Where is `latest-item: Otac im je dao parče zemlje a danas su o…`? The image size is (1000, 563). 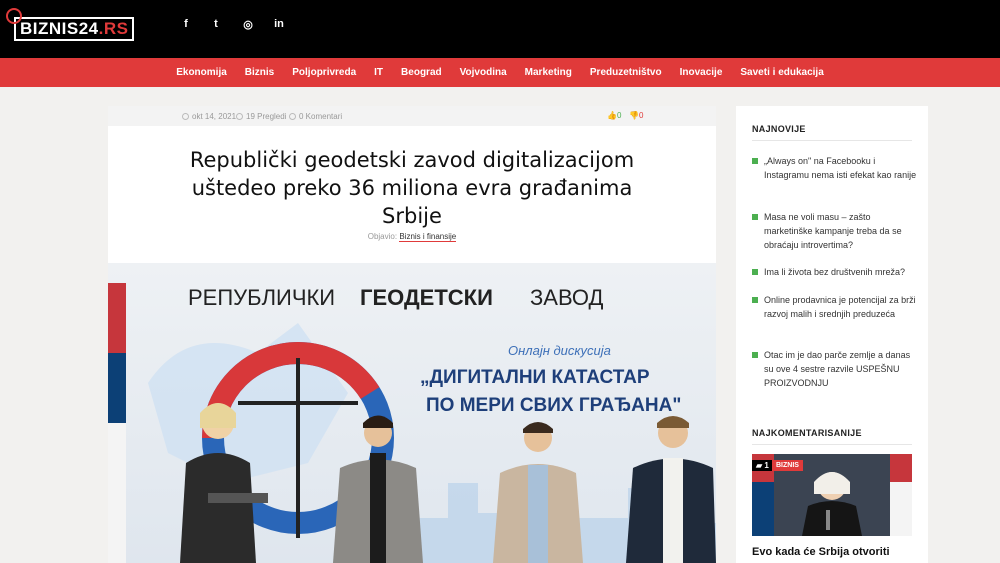
latest-item: Otac im je dao parče zemlje a danas su o… is located at coordinates (836, 369).